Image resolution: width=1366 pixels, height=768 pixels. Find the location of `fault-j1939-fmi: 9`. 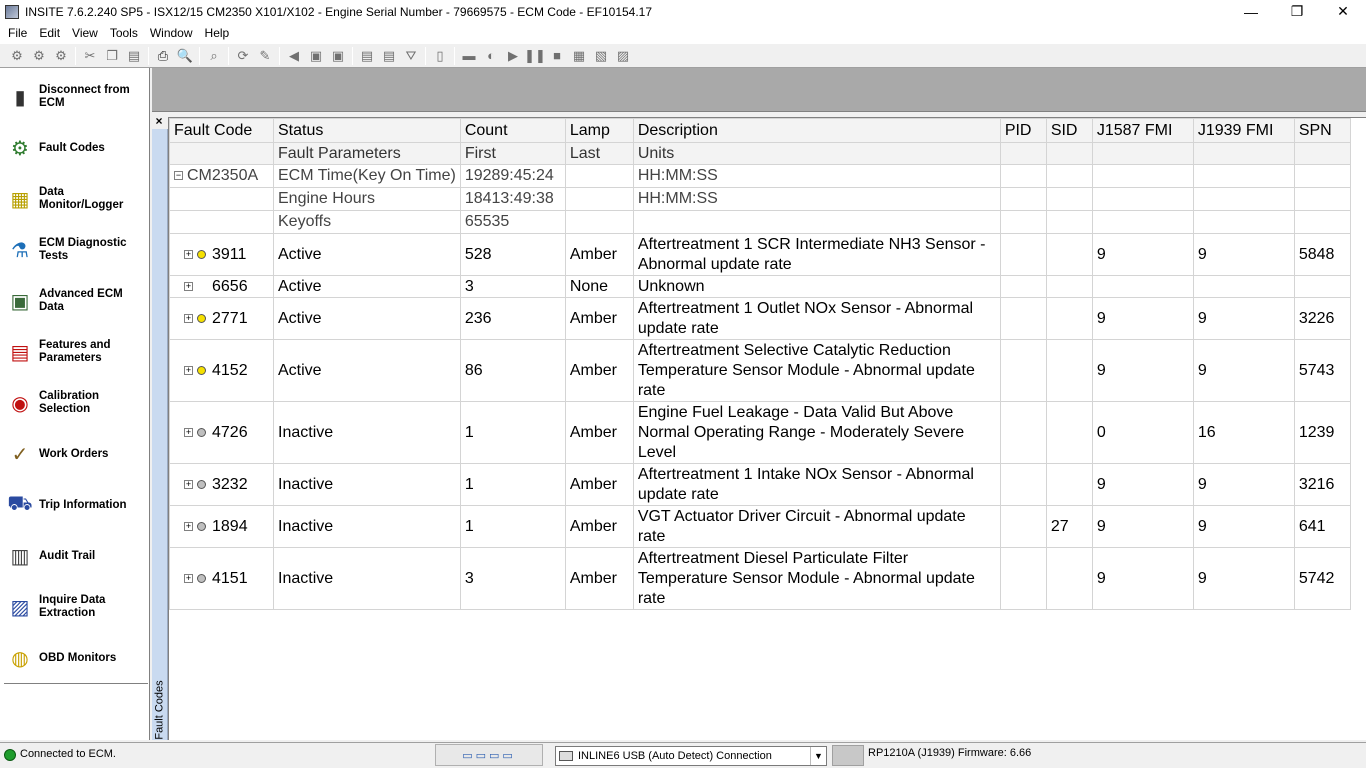

fault-j1939-fmi: 9 is located at coordinates (1243, 370).